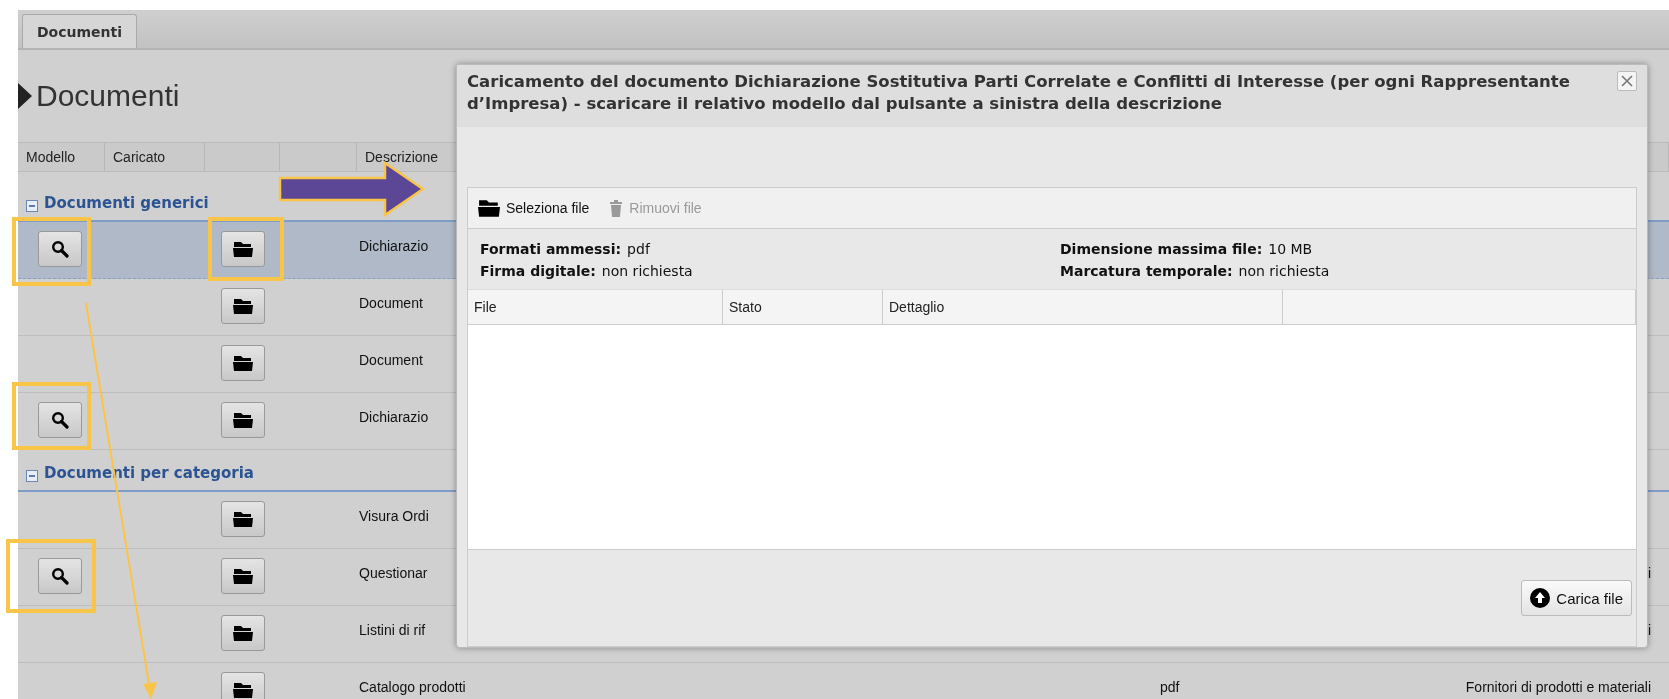 Image resolution: width=1669 pixels, height=699 pixels. What do you see at coordinates (770, 249) in the screenshot?
I see `info-field: Formati ammessi: pdf` at bounding box center [770, 249].